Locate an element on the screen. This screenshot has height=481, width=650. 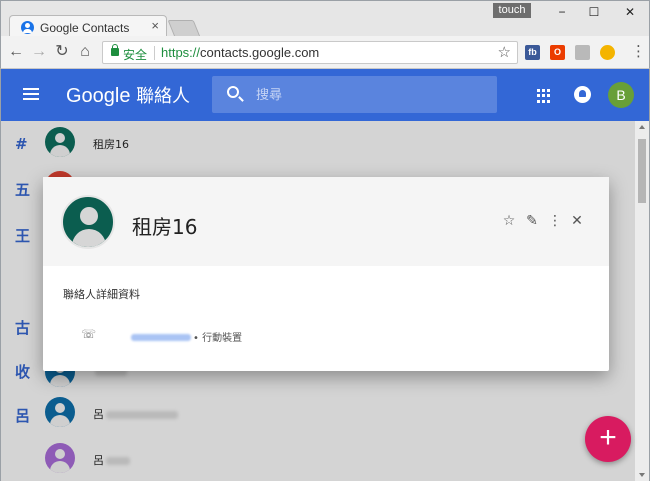
star-icon: ☆ is located at coordinates (509, 220).